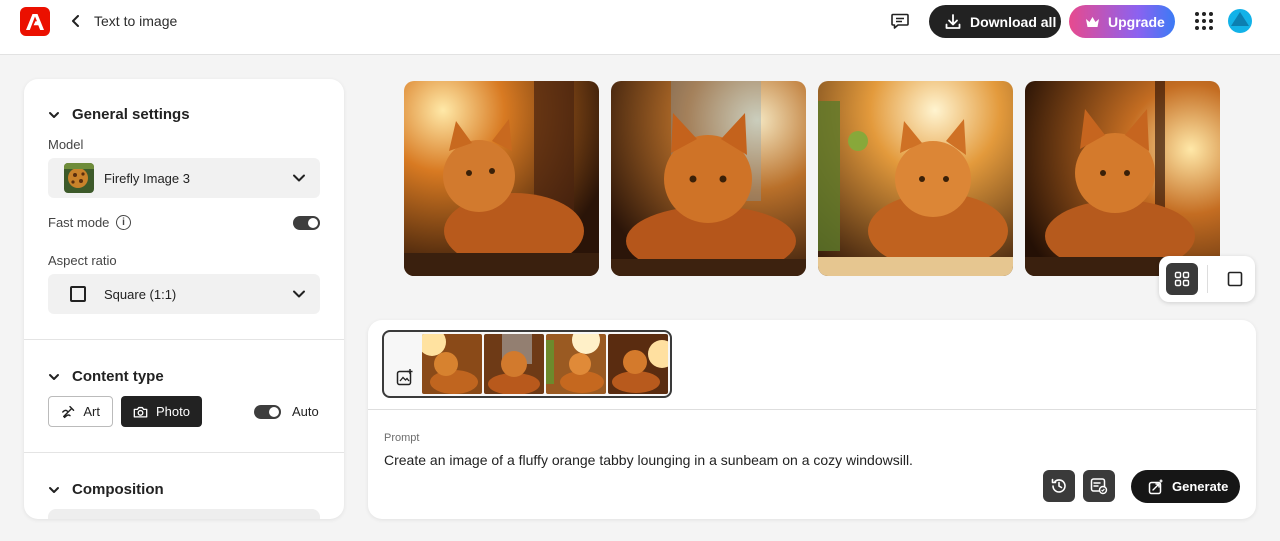  I want to click on content-type-title: Content type, so click(118, 376).